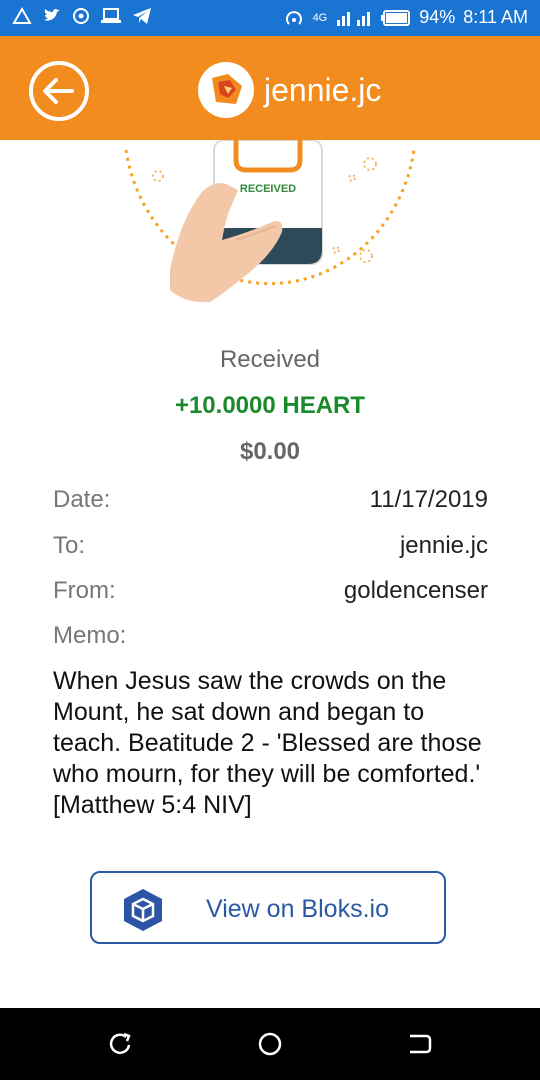  Describe the element at coordinates (82, 499) in the screenshot. I see `date-label: Date:` at that location.